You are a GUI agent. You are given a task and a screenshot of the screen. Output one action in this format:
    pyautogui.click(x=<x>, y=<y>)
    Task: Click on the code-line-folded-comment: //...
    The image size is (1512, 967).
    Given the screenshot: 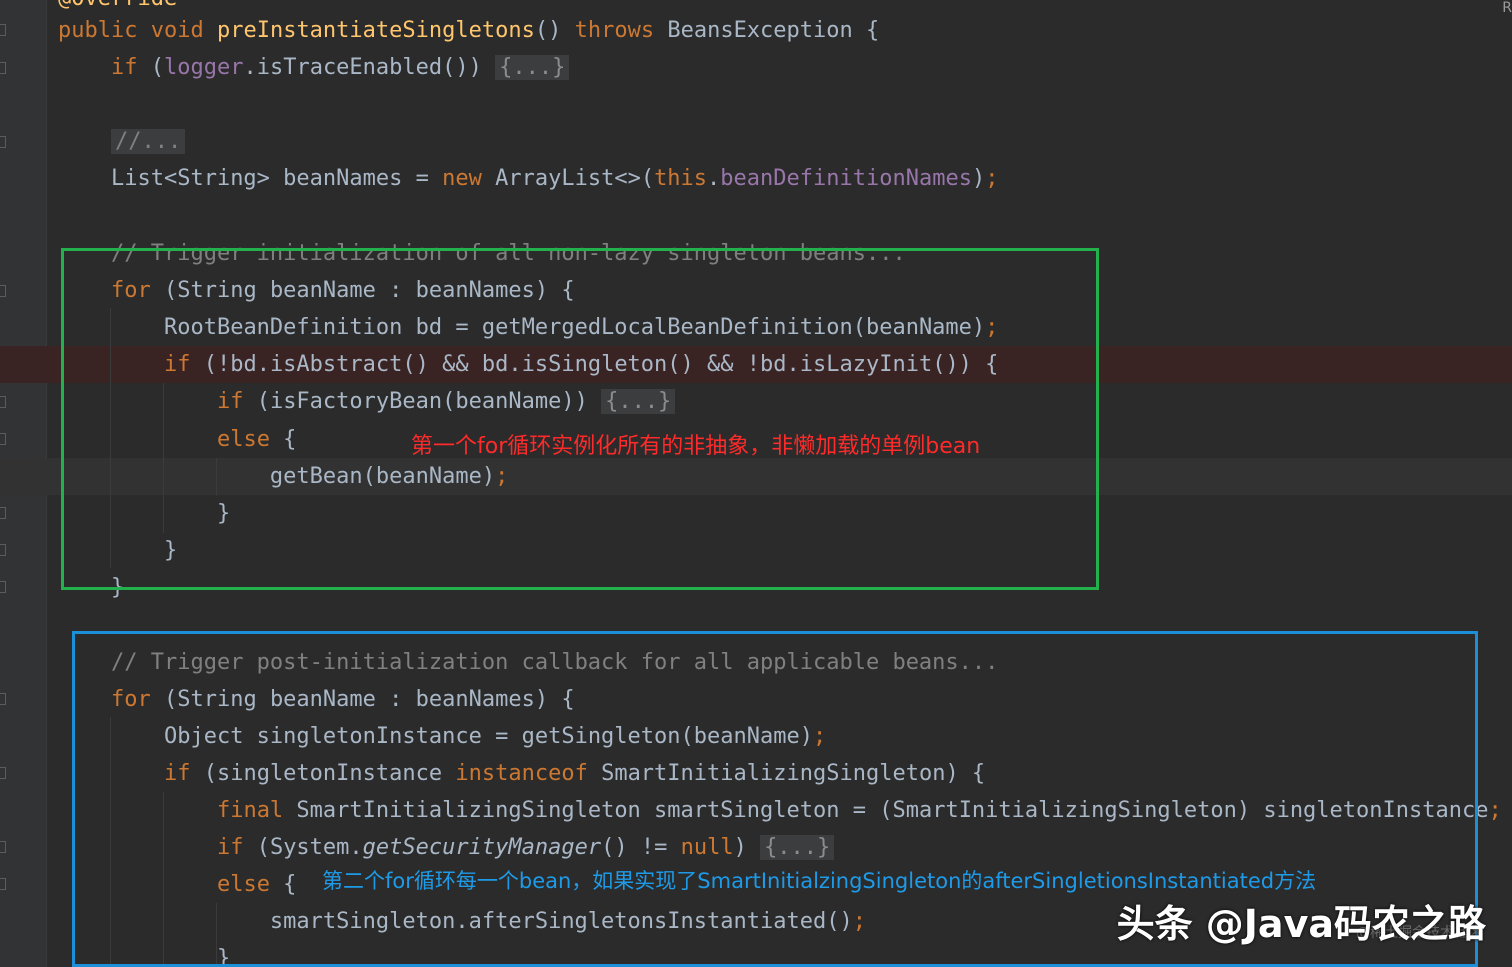 What is the action you would take?
    pyautogui.click(x=785, y=141)
    